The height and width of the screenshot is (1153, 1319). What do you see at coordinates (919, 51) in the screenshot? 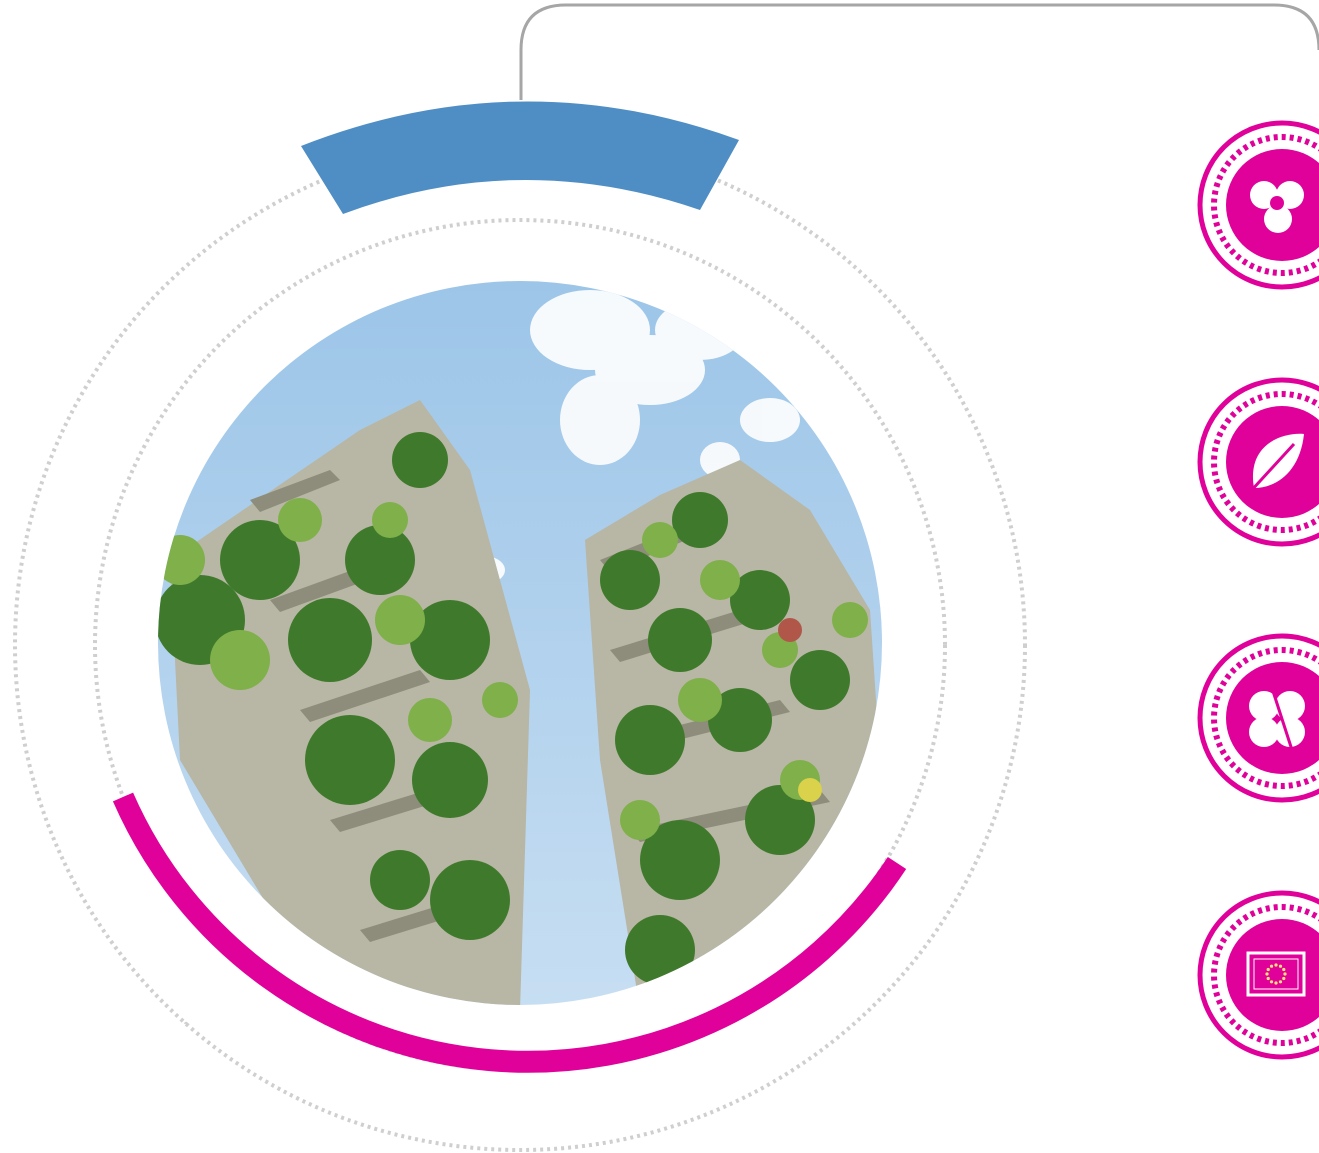
I see `connector-line` at bounding box center [919, 51].